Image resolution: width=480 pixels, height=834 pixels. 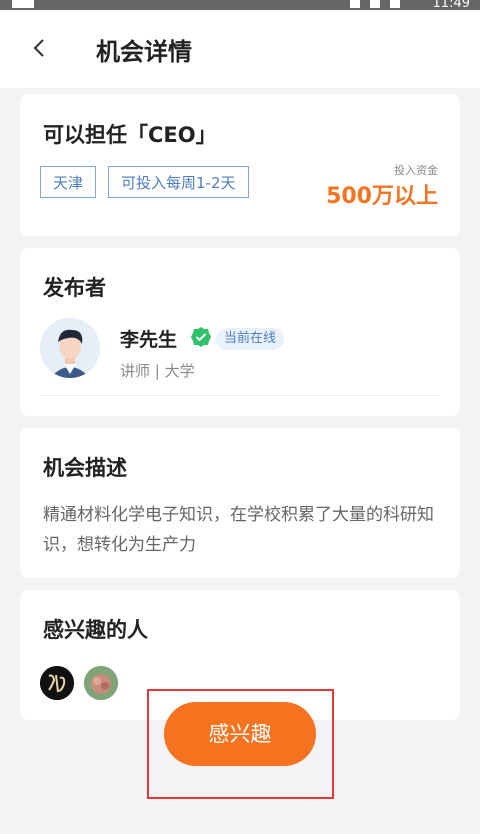 I want to click on verified-badge-icon, so click(x=201, y=337).